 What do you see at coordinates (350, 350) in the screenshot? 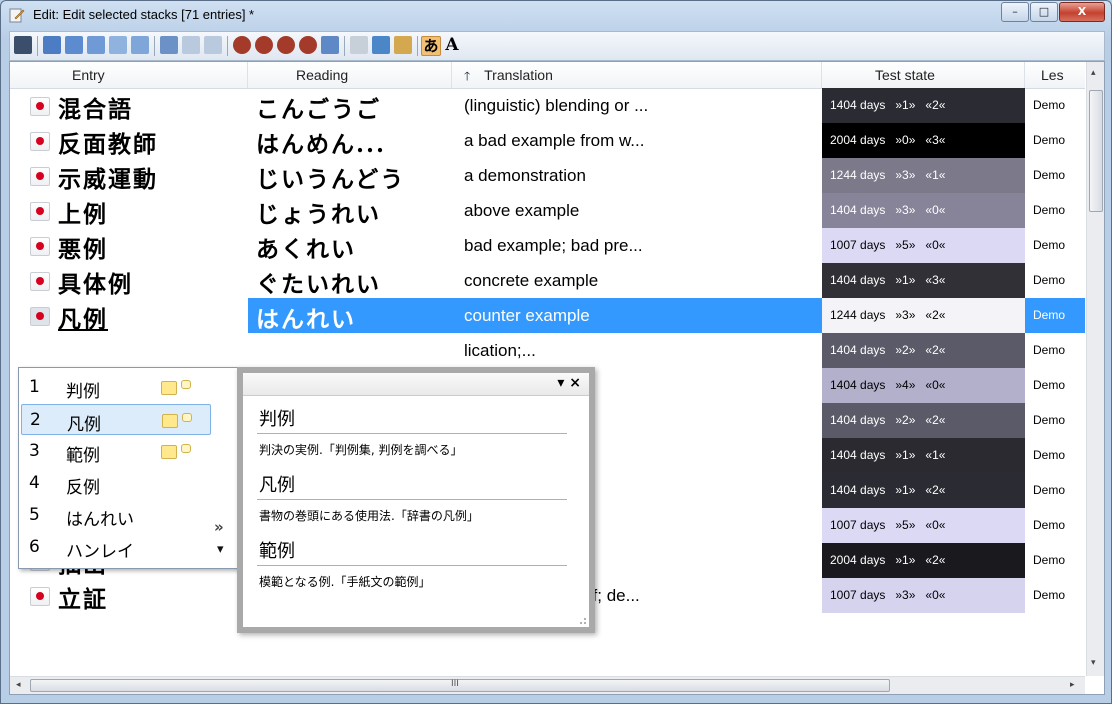
I see `reading-cell` at bounding box center [350, 350].